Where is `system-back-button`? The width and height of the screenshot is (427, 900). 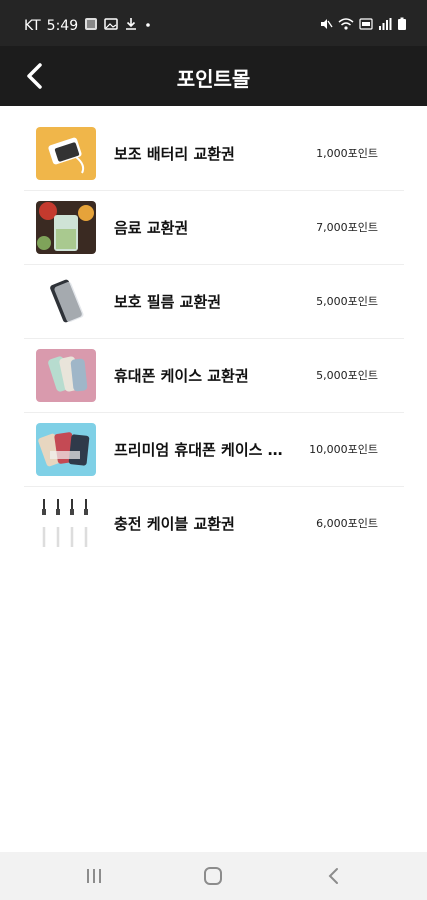 system-back-button is located at coordinates (334, 876).